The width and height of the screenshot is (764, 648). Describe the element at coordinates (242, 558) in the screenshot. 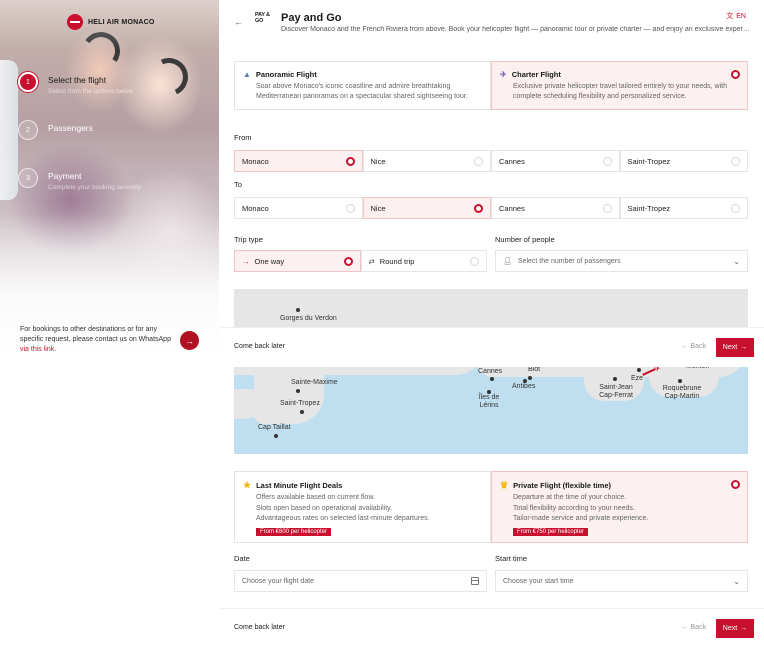

I see `date-label: Date` at that location.